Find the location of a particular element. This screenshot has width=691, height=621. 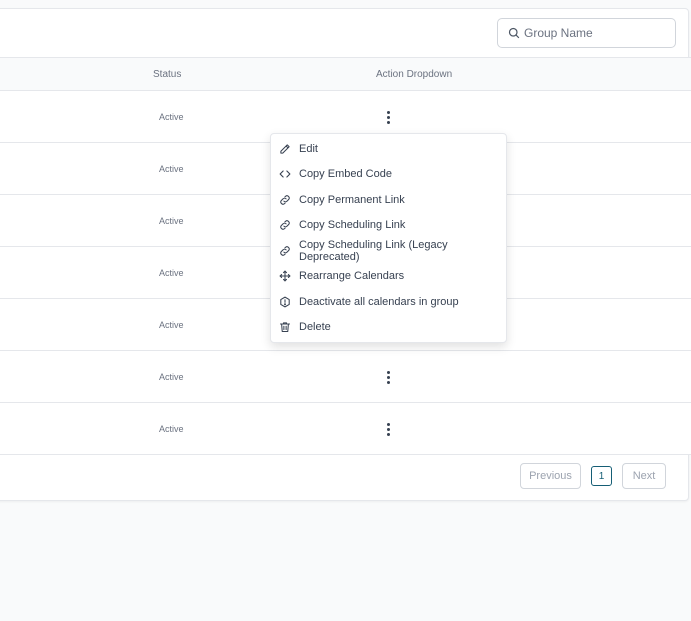

status-column-header: Status is located at coordinates (167, 74).